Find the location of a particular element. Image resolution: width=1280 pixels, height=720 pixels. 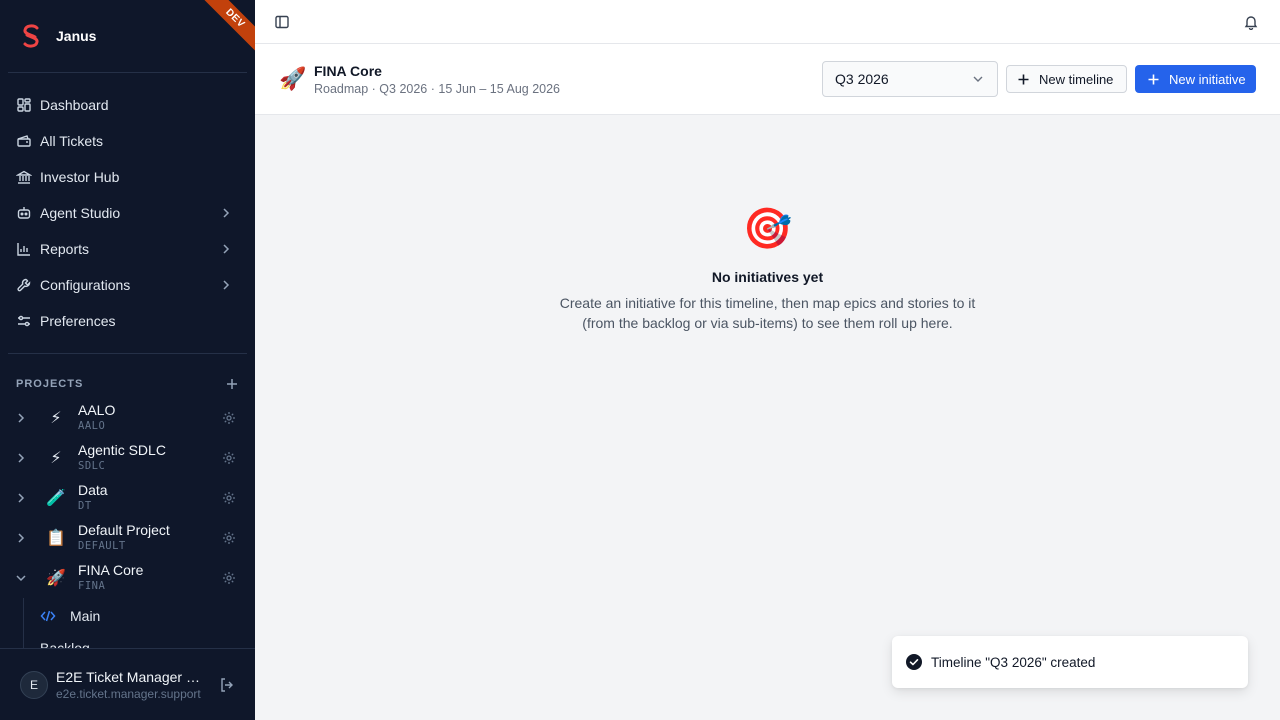

bell-icon is located at coordinates (1251, 22).